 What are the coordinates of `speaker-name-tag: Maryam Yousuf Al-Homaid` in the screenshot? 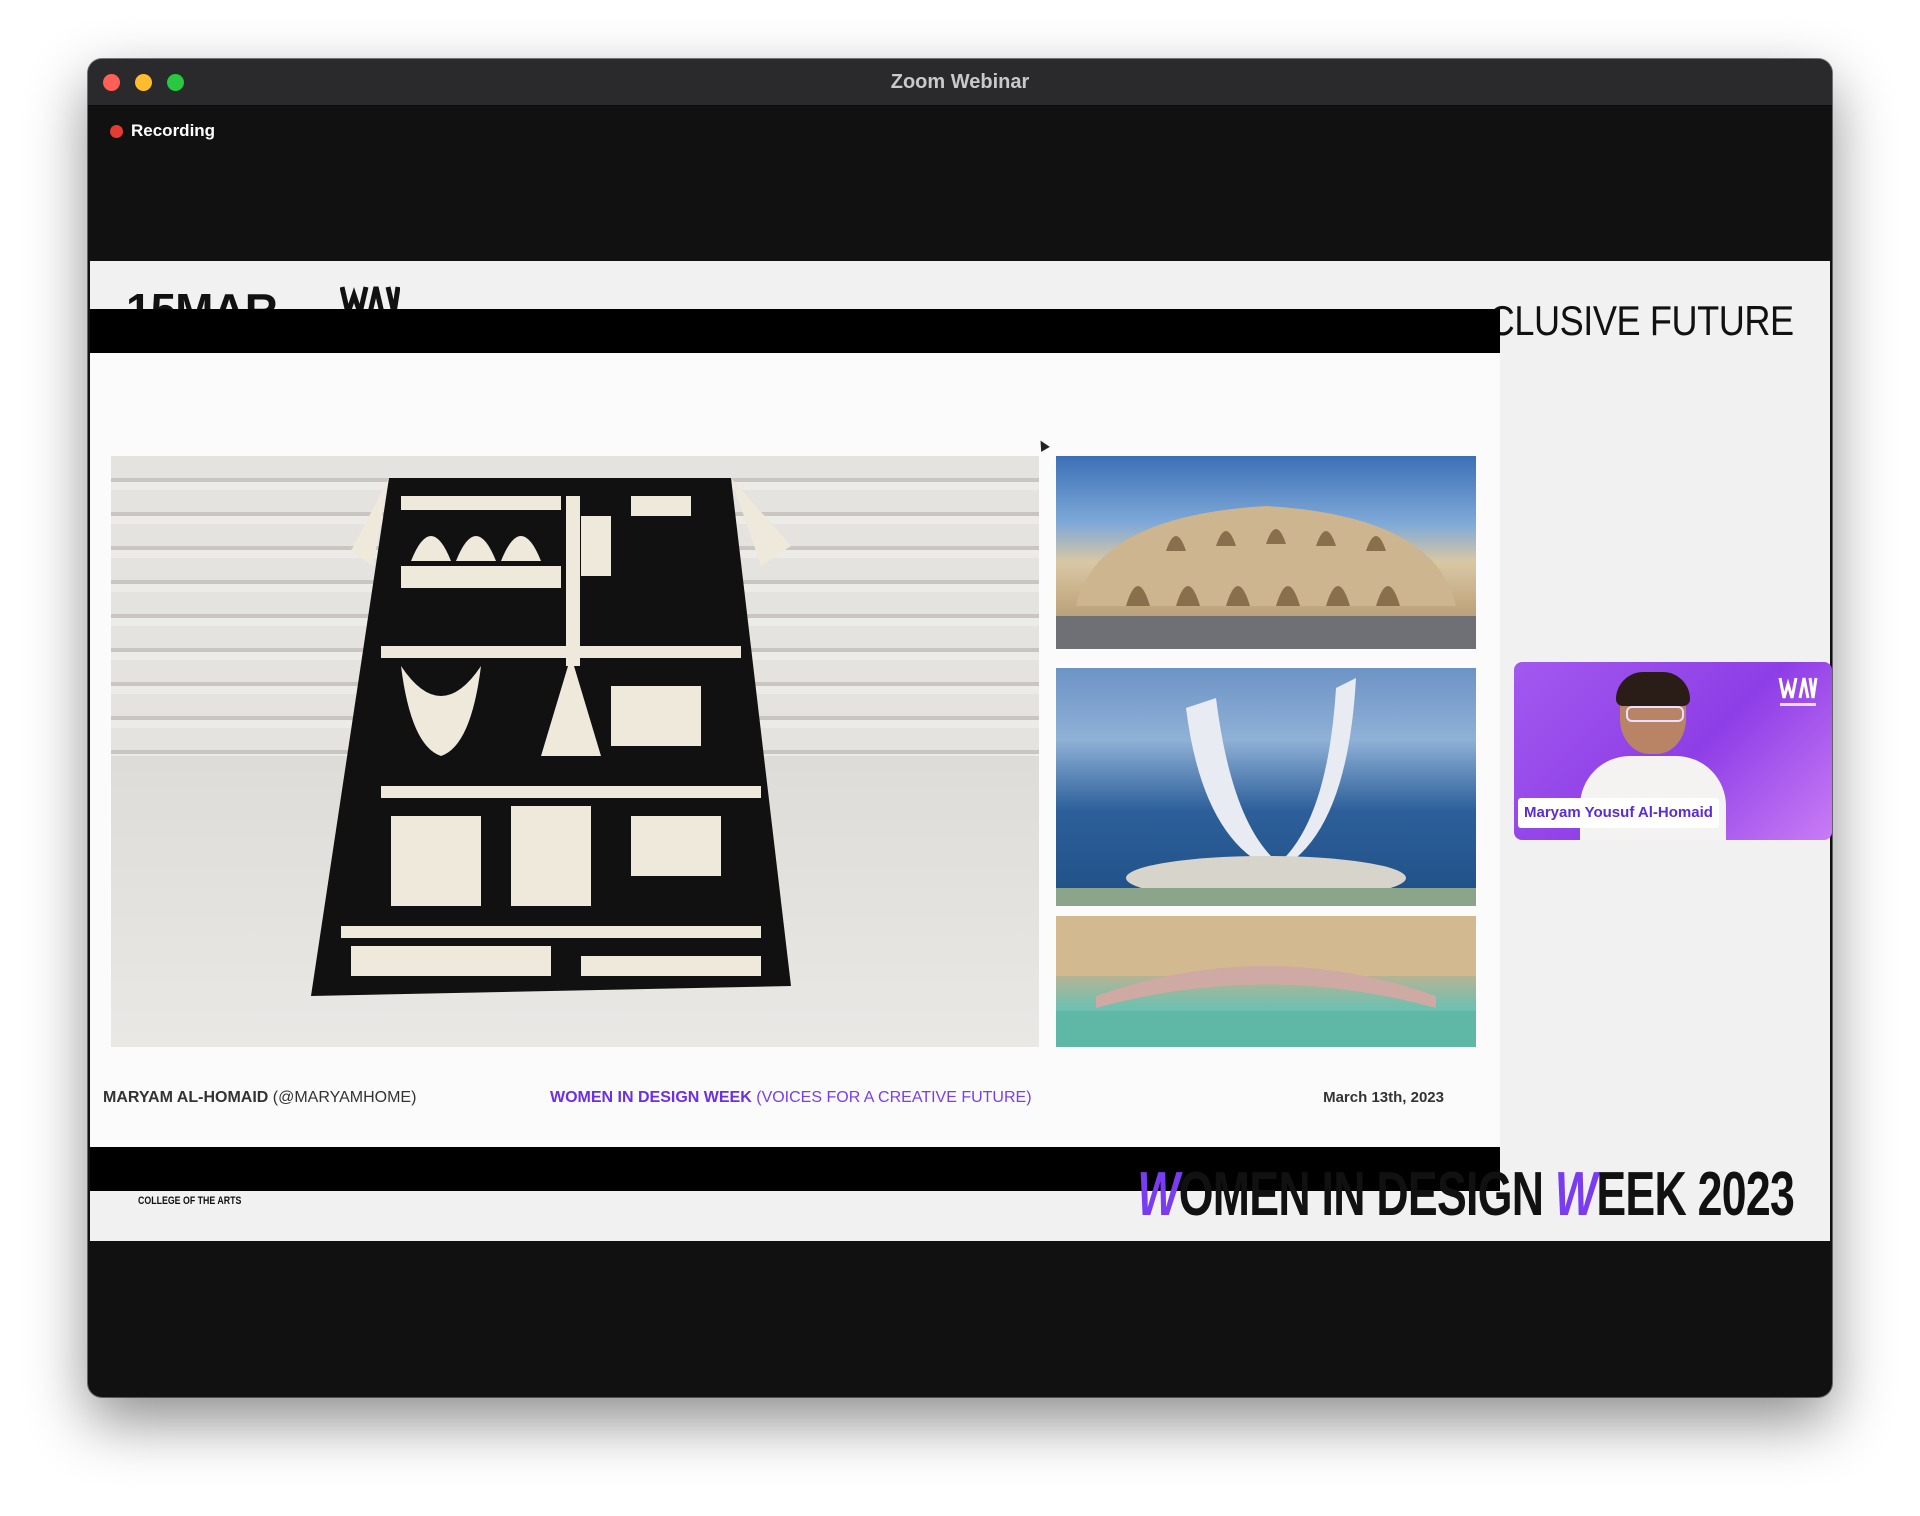 It's located at (1618, 813).